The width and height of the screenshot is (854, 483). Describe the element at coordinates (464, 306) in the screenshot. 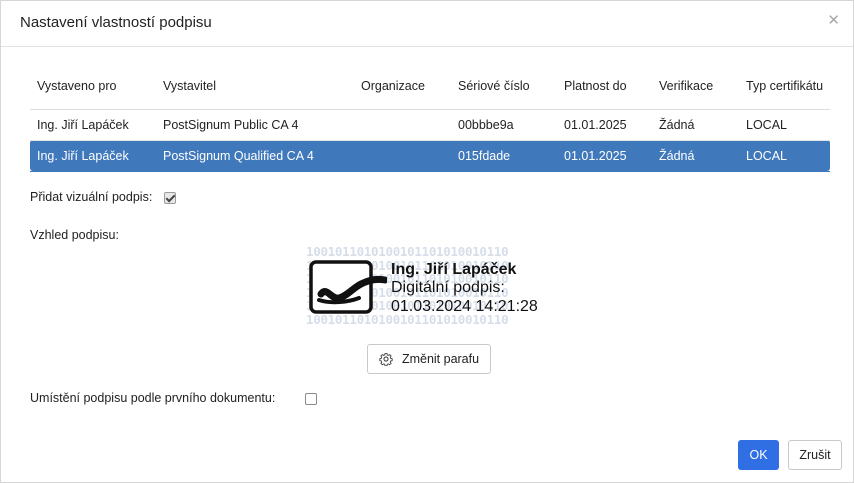

I see `signature-timestamp: 01.03.2024 14:21:28` at that location.